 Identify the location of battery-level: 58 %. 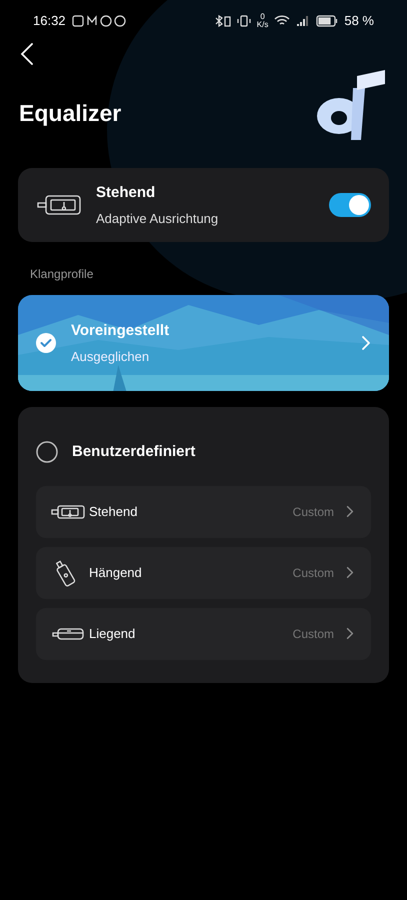
(359, 21).